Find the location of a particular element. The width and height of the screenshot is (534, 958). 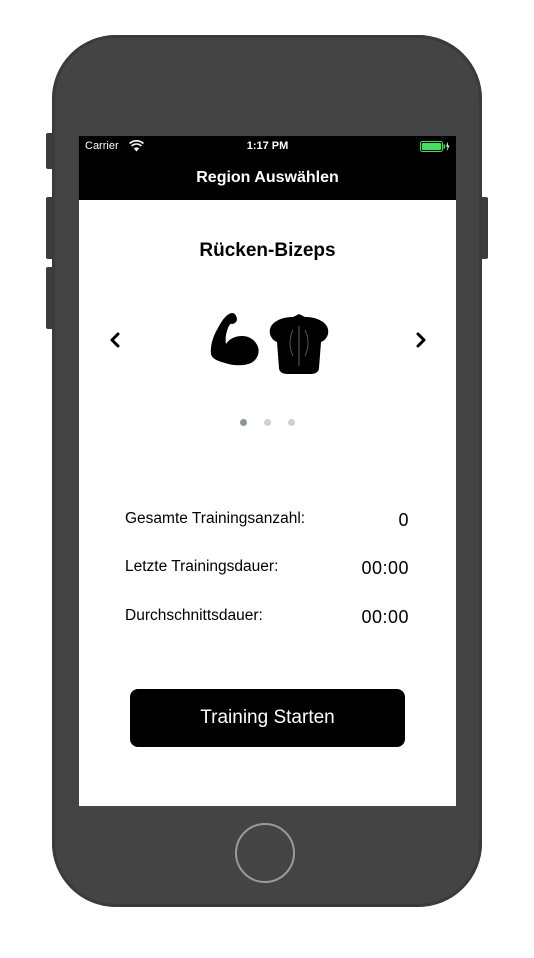

home-button is located at coordinates (265, 853).